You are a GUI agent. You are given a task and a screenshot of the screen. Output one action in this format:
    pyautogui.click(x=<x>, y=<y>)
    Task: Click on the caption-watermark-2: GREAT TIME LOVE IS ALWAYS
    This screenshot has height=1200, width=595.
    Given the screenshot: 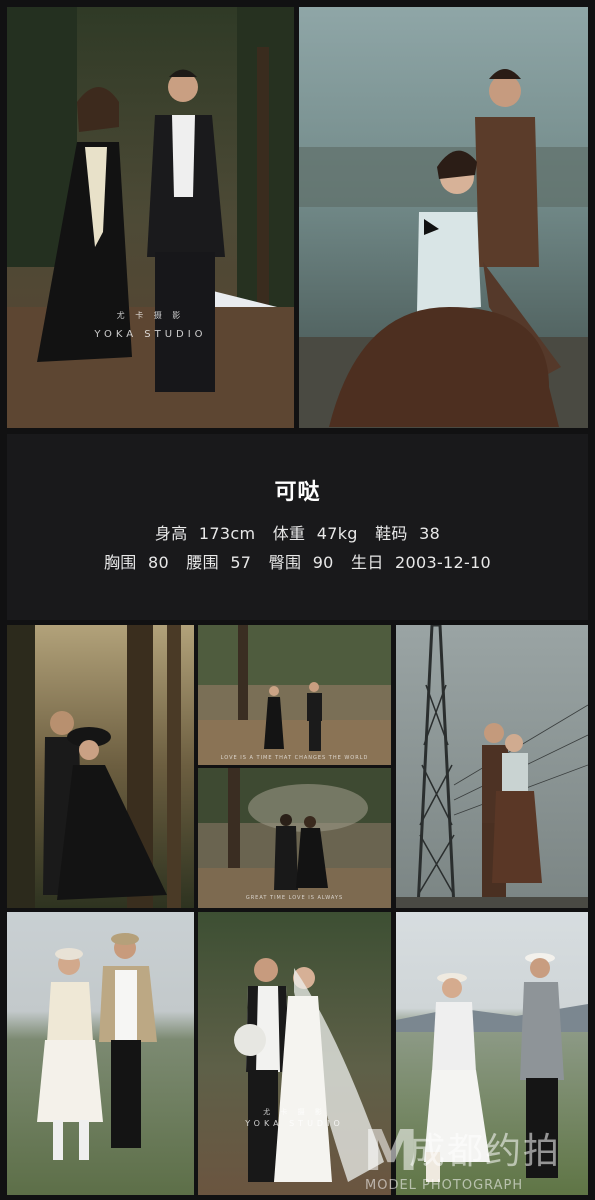 What is the action you would take?
    pyautogui.click(x=294, y=898)
    